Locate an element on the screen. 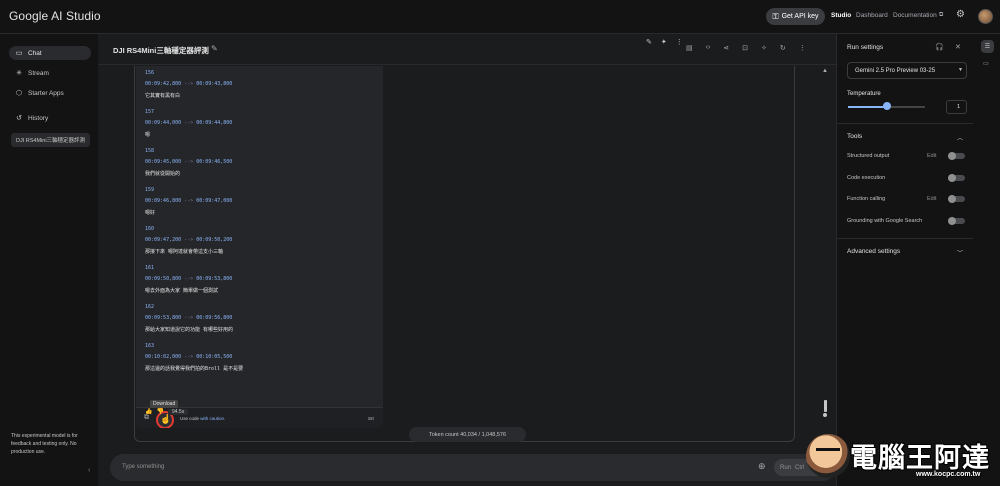 The height and width of the screenshot is (486, 1000). thumbs-down-icon: 👎 is located at coordinates (159, 411).